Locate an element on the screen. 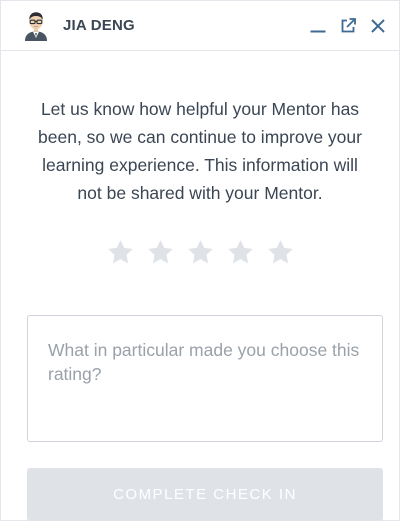 Image resolution: width=400 pixels, height=521 pixels. external-link-icon is located at coordinates (348, 24).